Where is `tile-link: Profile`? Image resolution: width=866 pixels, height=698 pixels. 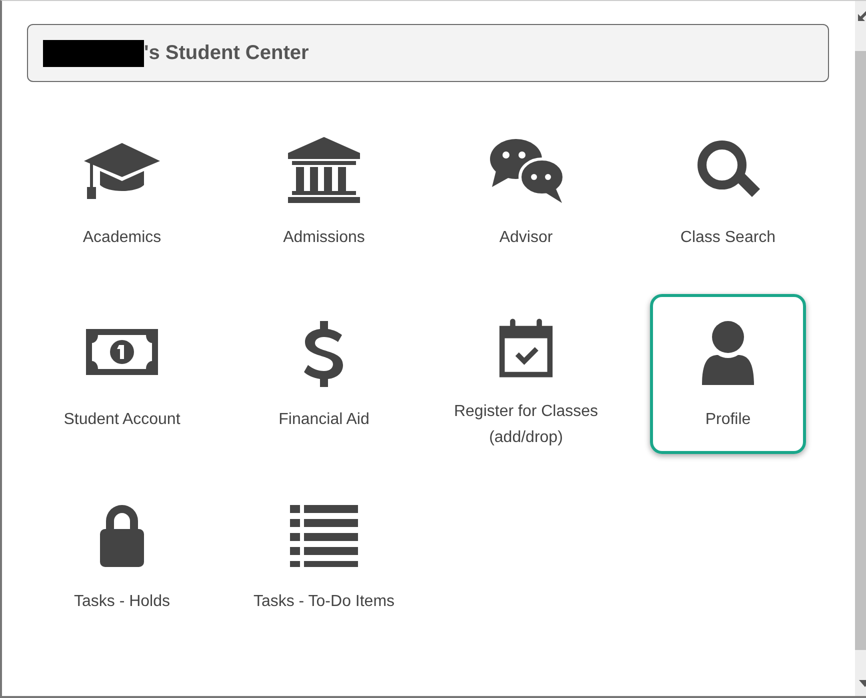
tile-link: Profile is located at coordinates (728, 374).